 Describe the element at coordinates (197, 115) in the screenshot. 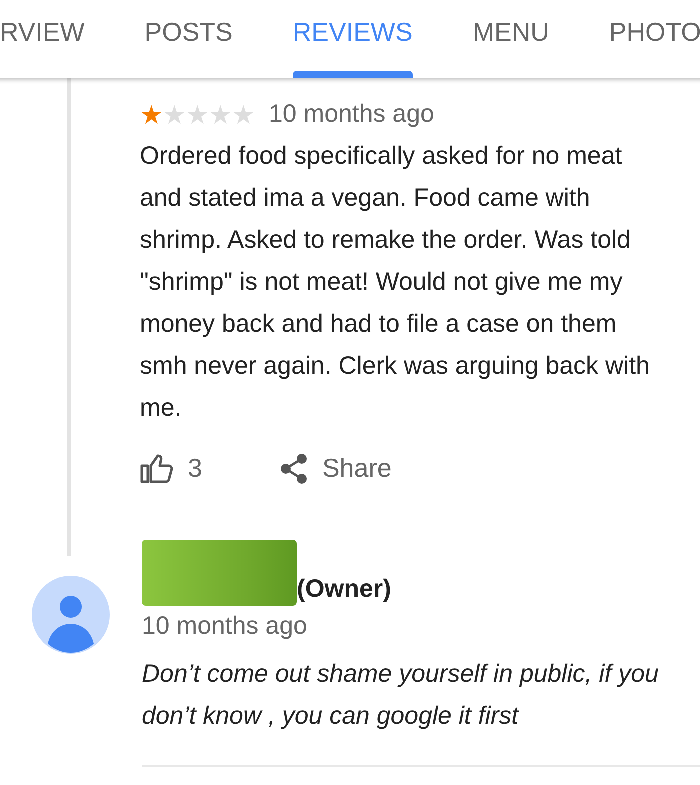

I see `star-rating: ★★★★★` at that location.